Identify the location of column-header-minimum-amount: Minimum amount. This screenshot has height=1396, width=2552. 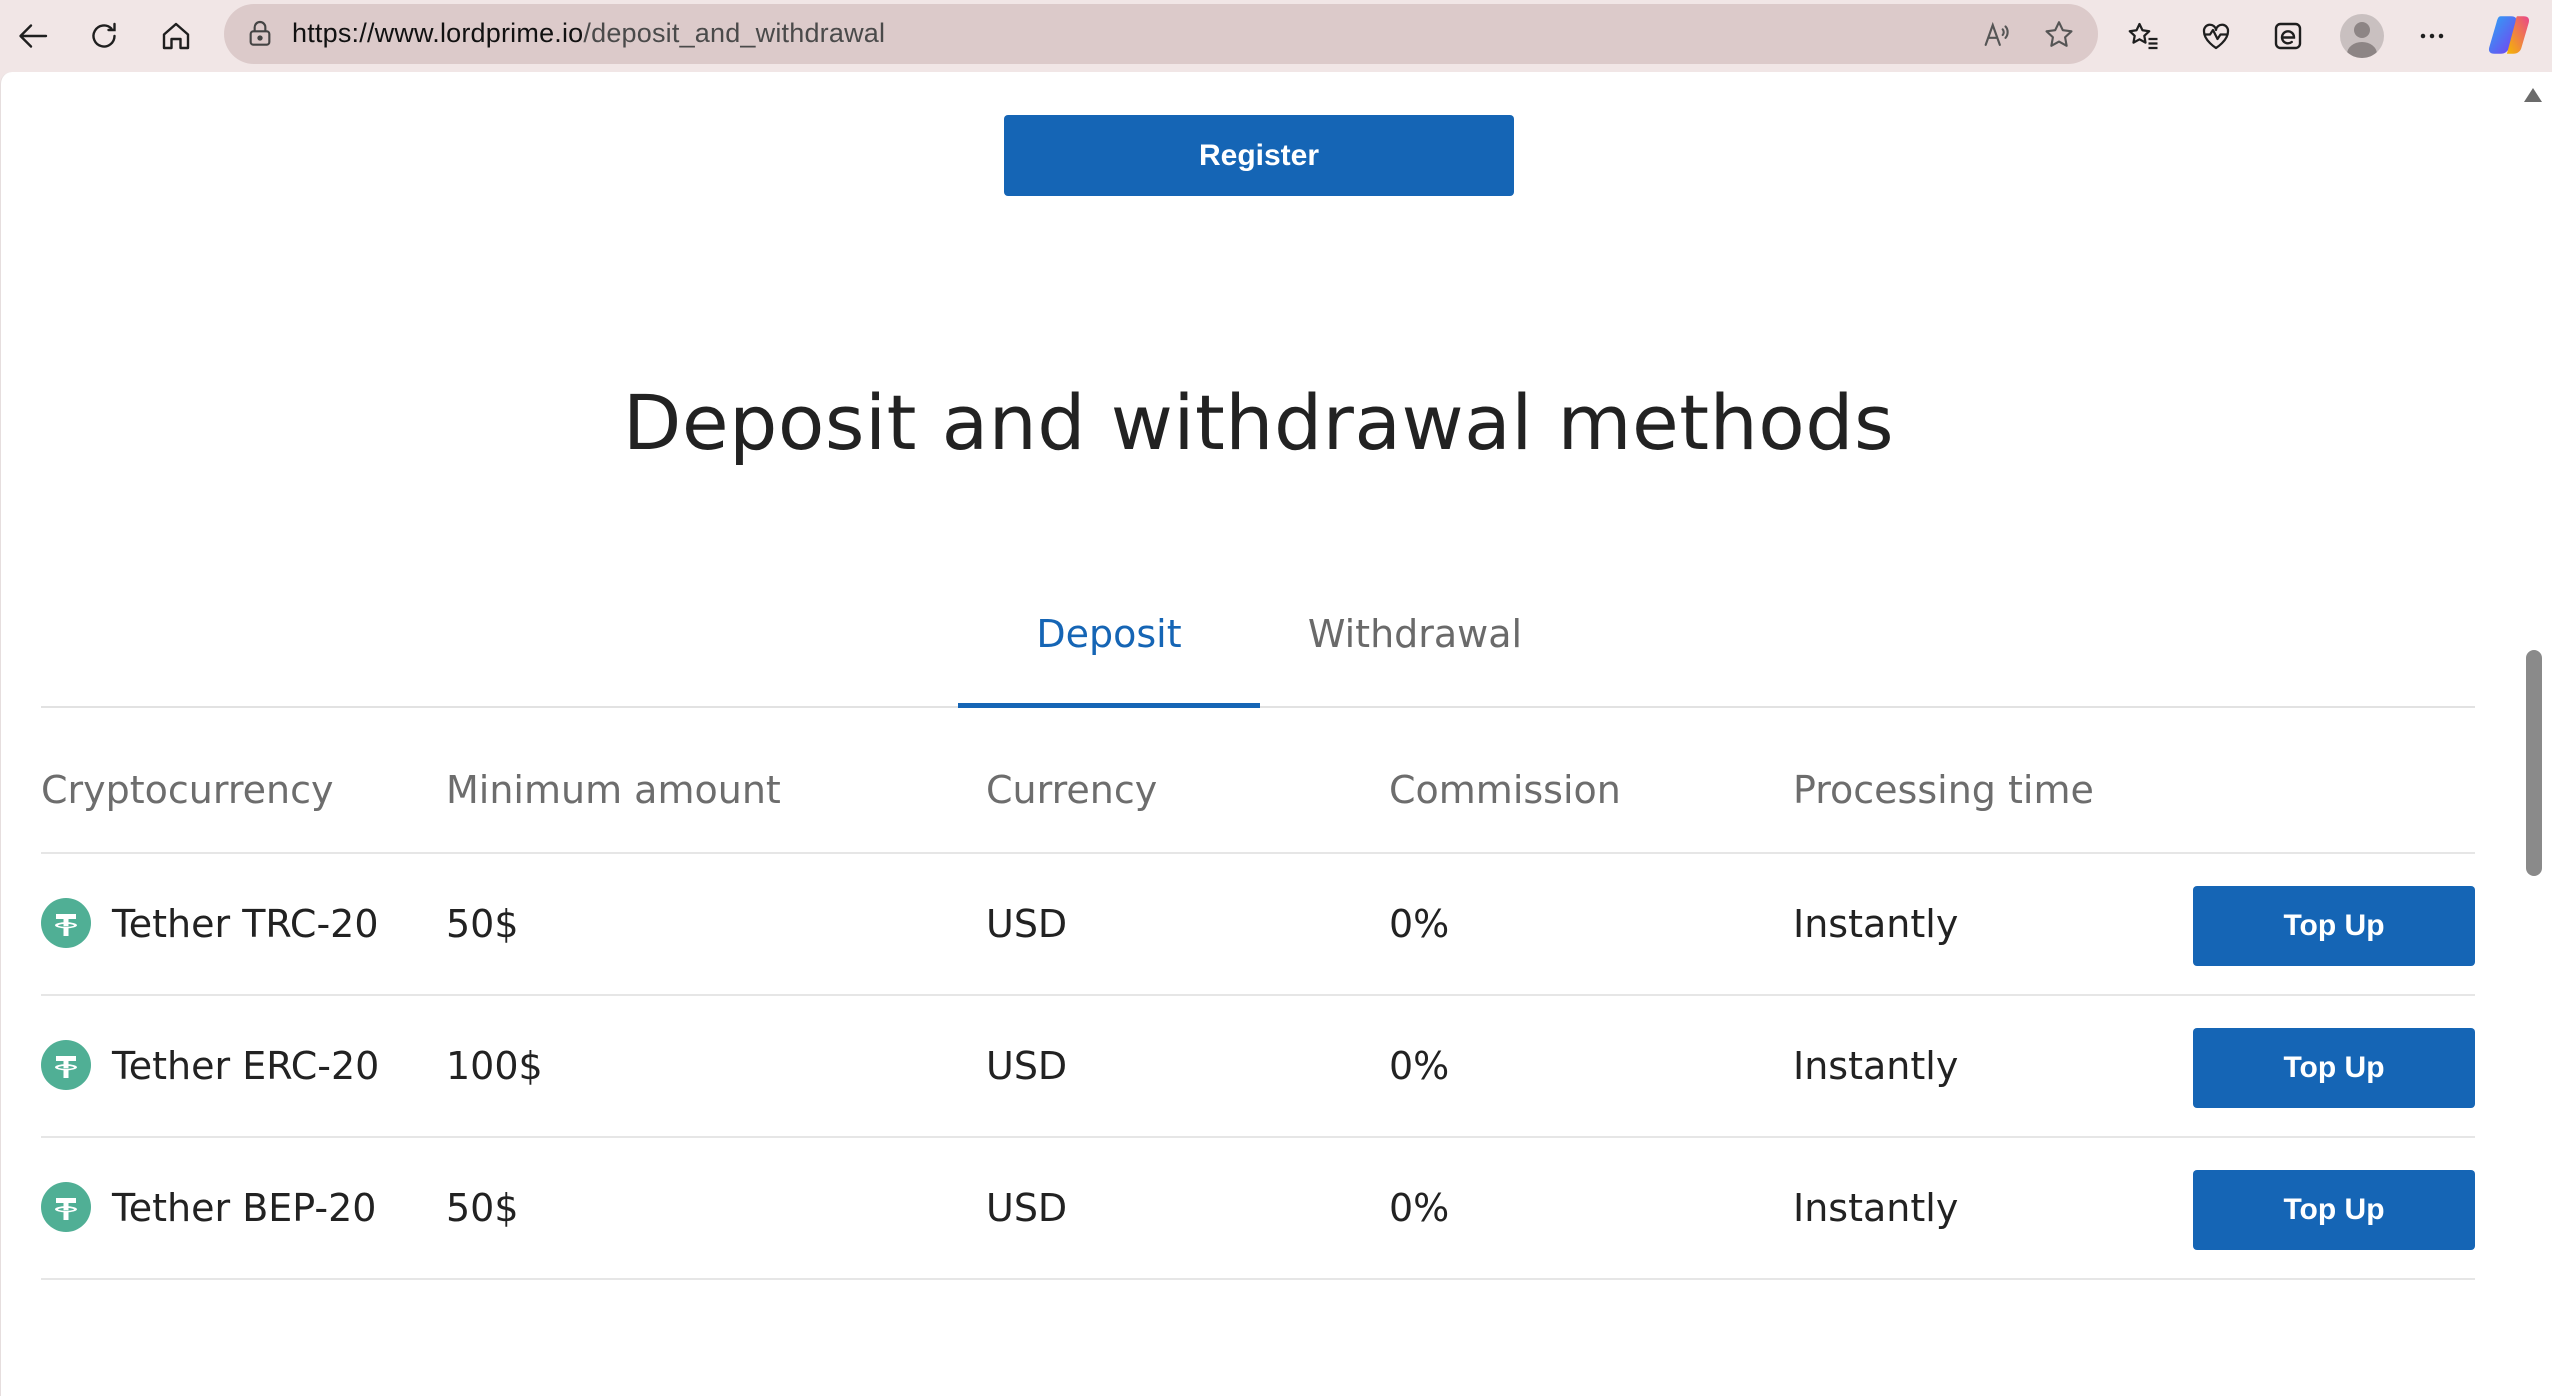
(613, 790).